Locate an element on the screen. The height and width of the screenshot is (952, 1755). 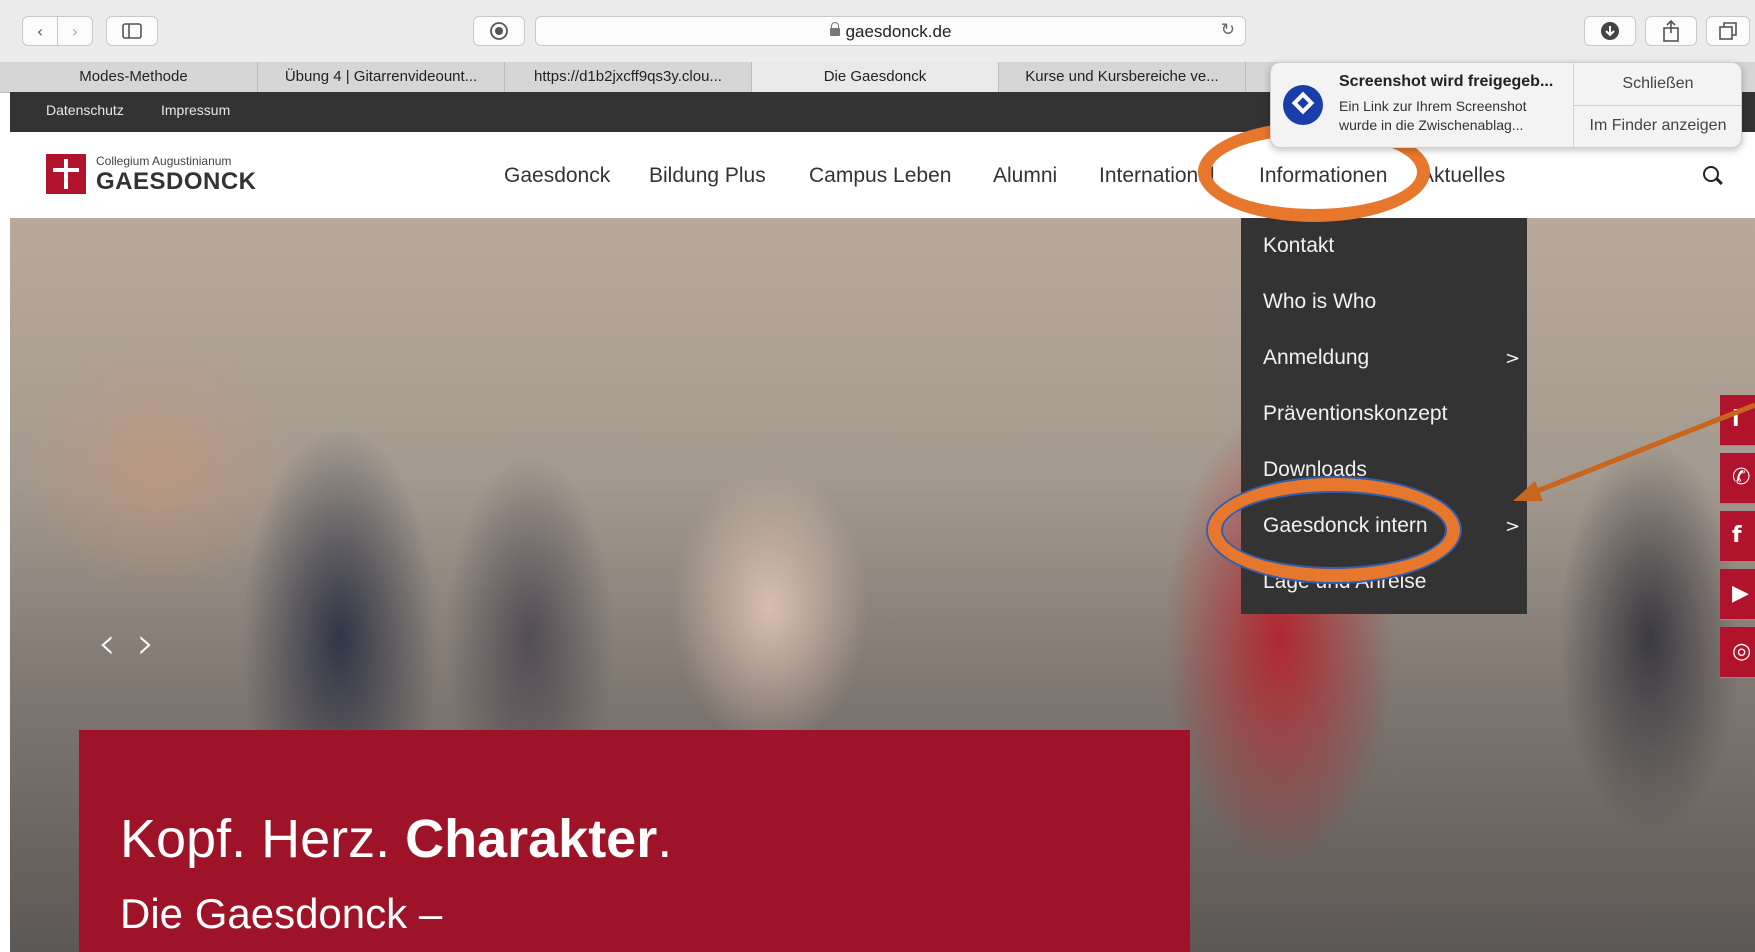
chevron-right-icon: › is located at coordinates (75, 31).